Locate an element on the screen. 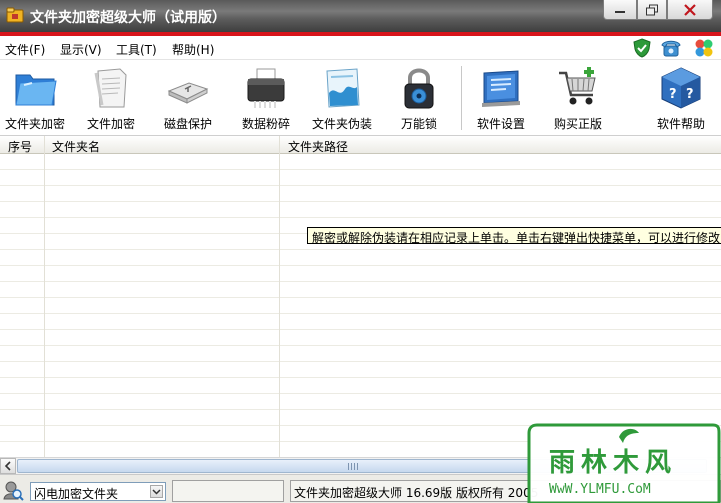 This screenshot has height=503, width=721. hint-tooltip: 解密或解除伪装请在相应记录上单击。单击右键弹出快捷菜单，可以进行修改 is located at coordinates (514, 236).